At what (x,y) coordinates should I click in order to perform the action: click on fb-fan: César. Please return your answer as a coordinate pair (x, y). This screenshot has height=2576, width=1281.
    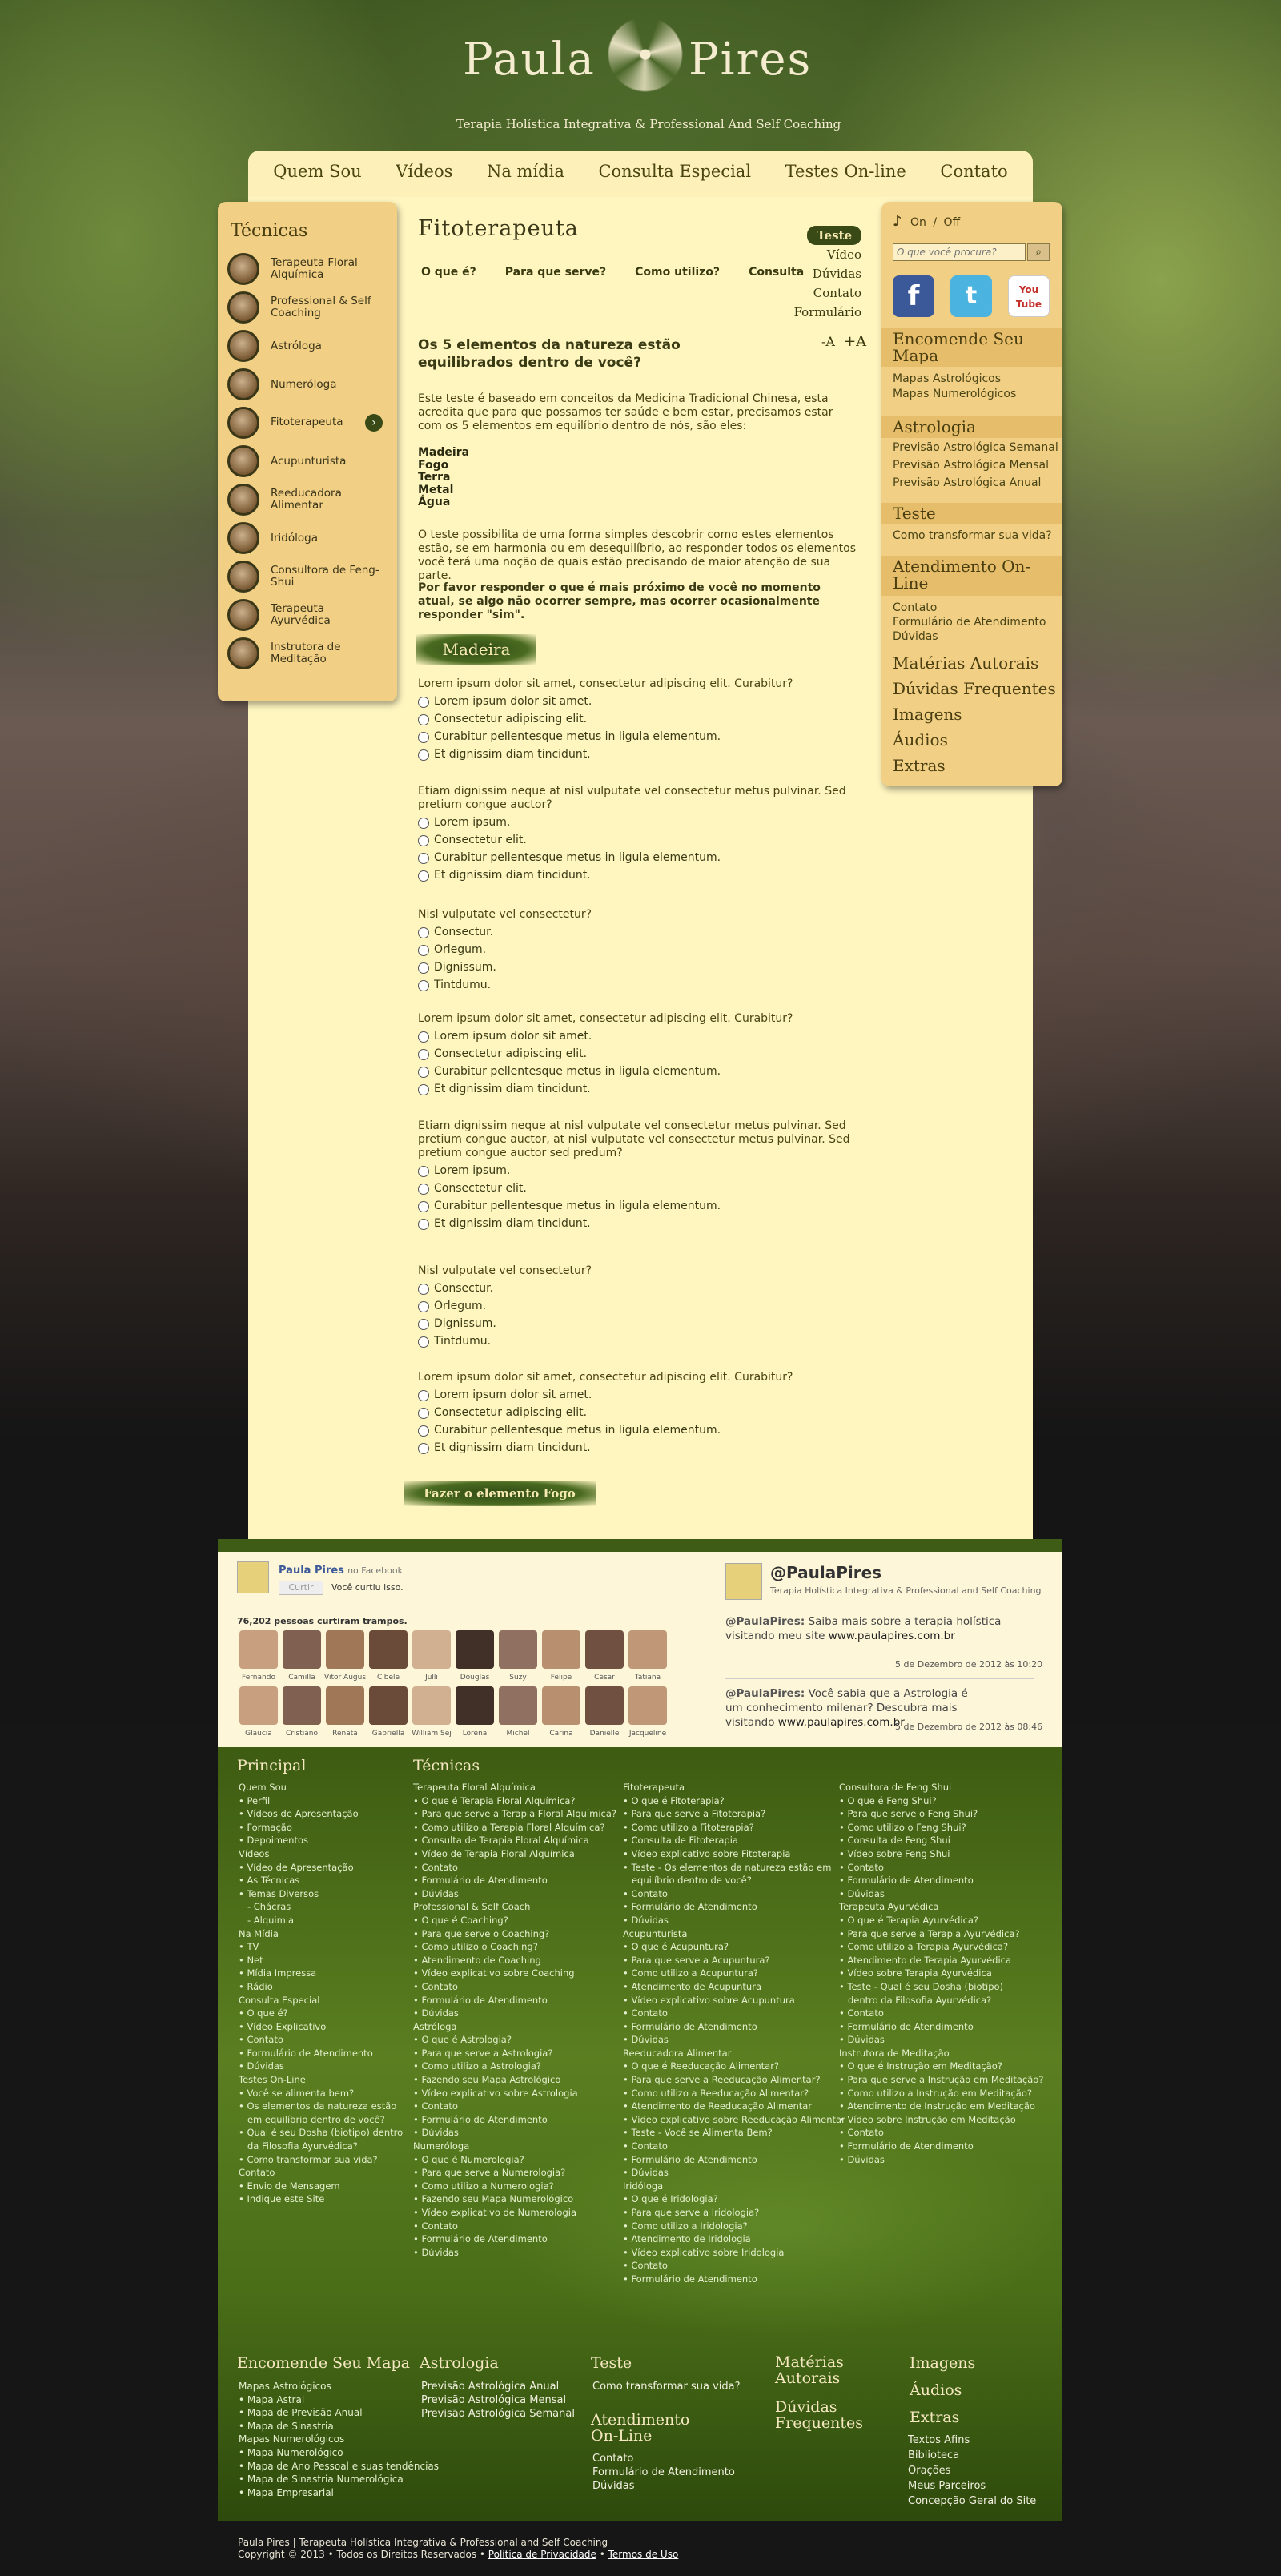
    Looking at the image, I should click on (604, 1656).